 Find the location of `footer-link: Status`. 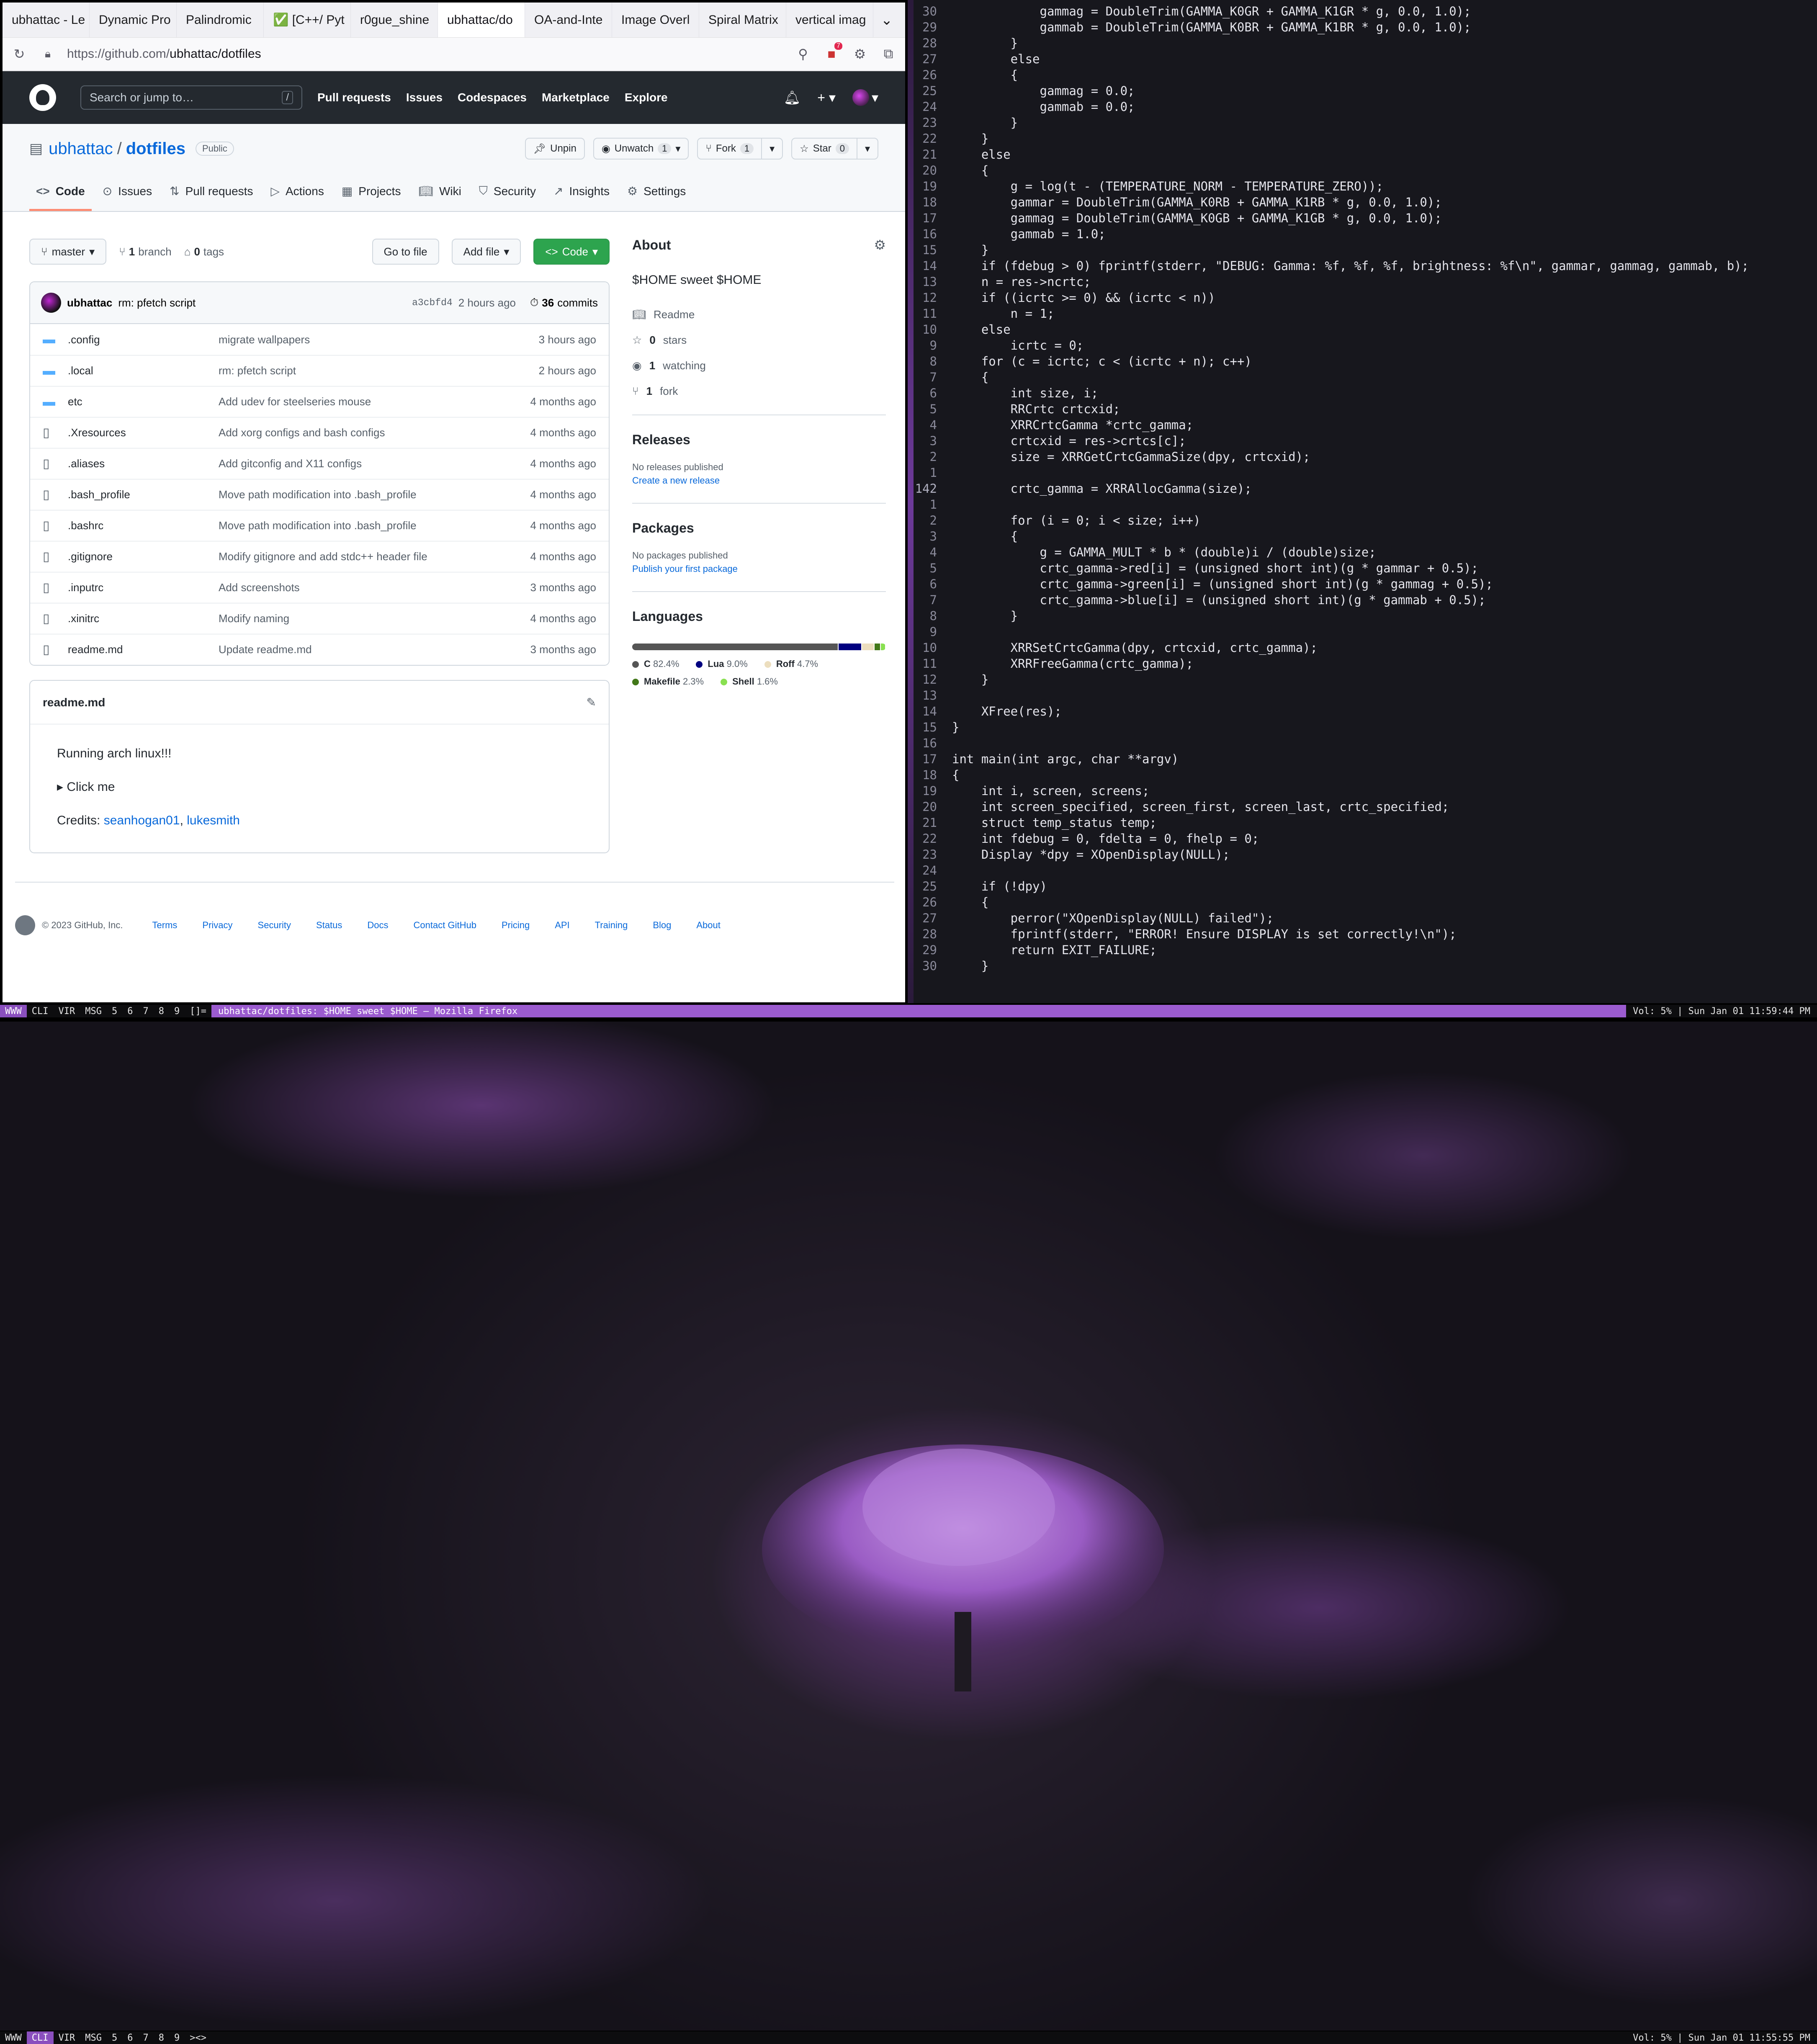

footer-link: Status is located at coordinates (329, 926).